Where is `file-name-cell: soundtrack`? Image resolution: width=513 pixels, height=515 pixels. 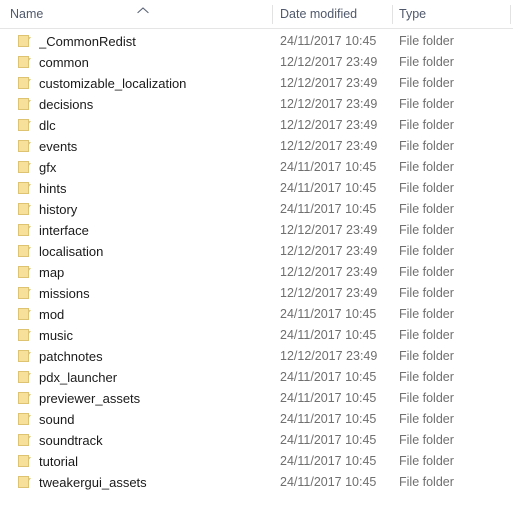
file-name-cell: soundtrack is located at coordinates (153, 440).